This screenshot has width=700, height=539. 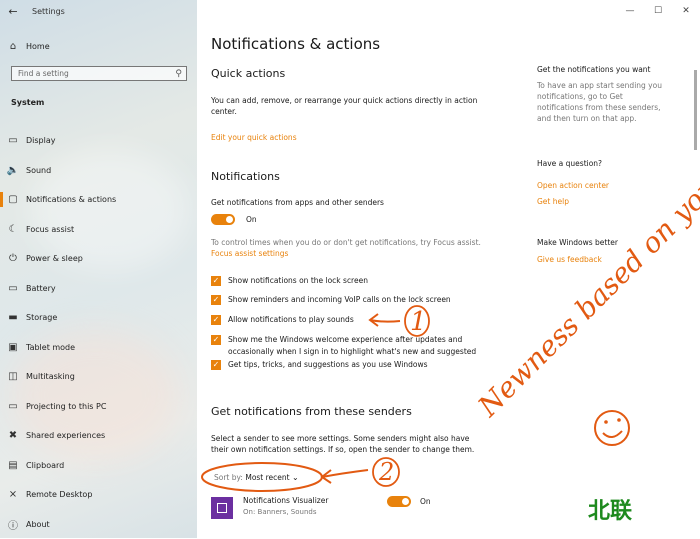 I want to click on checkbox-sounds: ✓, so click(x=216, y=320).